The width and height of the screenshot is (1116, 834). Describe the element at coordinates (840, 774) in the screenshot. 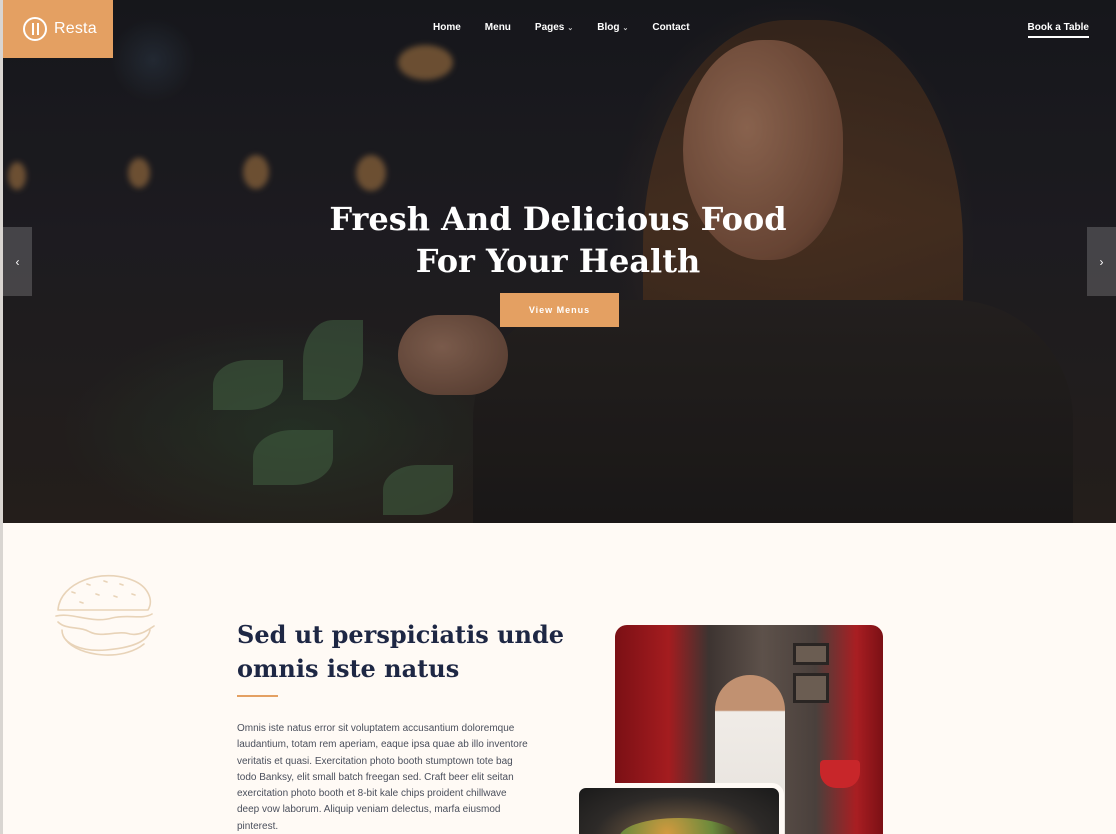

I see `red-cup` at that location.